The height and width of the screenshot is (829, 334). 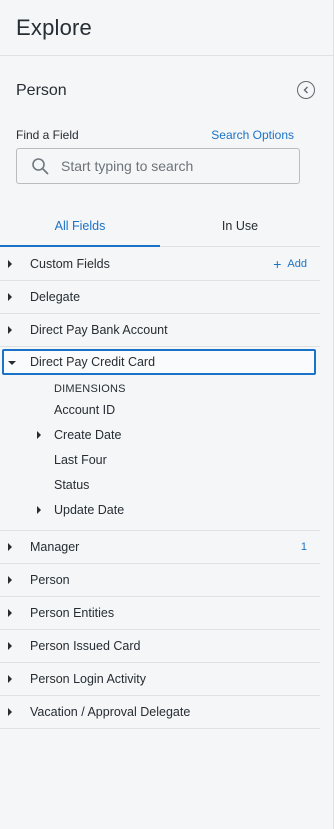 I want to click on view-label: Person Entities, so click(x=72, y=613).